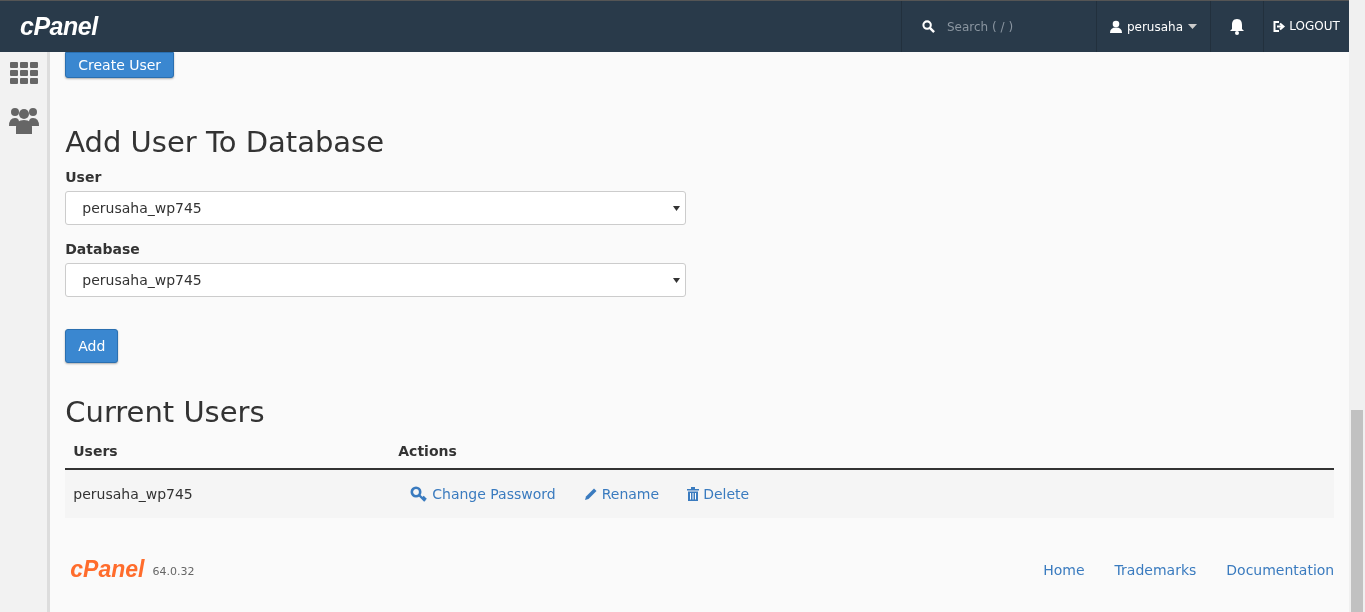 Image resolution: width=1365 pixels, height=612 pixels. What do you see at coordinates (92, 346) in the screenshot?
I see `add-button: Add` at bounding box center [92, 346].